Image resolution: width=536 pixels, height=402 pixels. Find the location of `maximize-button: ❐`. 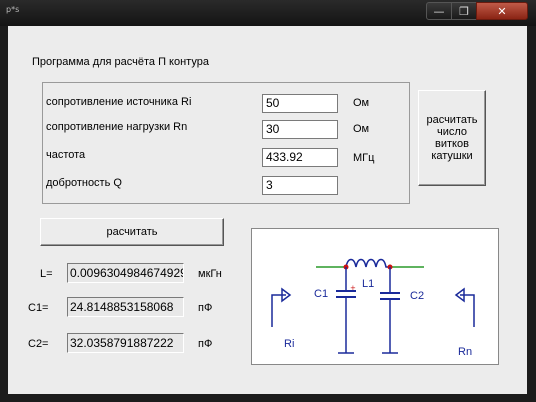

maximize-button: ❐ is located at coordinates (464, 11).